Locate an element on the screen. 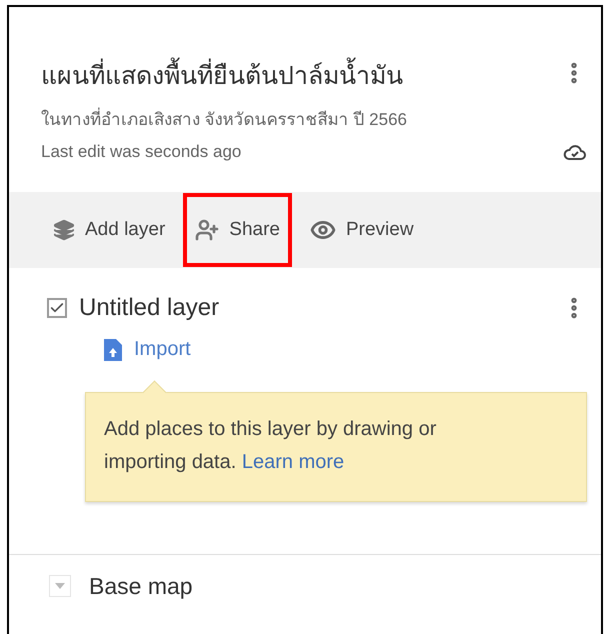 The image size is (606, 634). file-upload-icon is located at coordinates (113, 349).